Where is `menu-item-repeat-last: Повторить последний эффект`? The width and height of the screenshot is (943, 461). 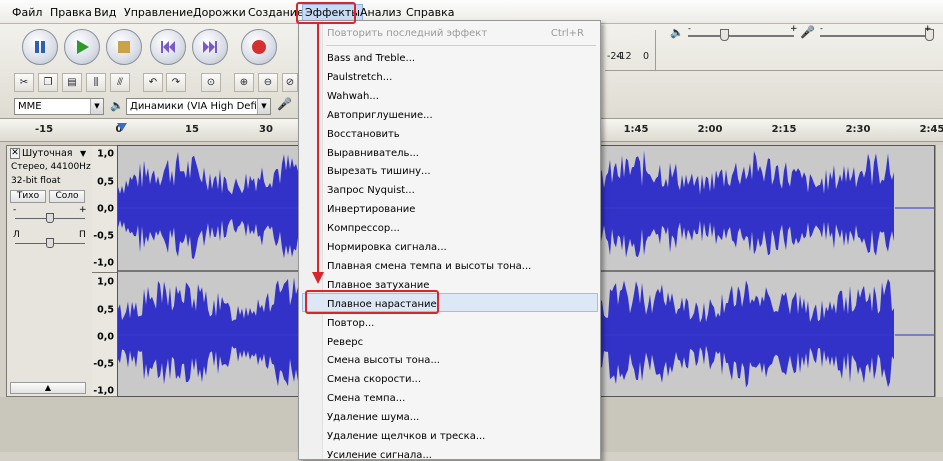
menu-item-repeat-last: Повторить последний эффект is located at coordinates (407, 33).